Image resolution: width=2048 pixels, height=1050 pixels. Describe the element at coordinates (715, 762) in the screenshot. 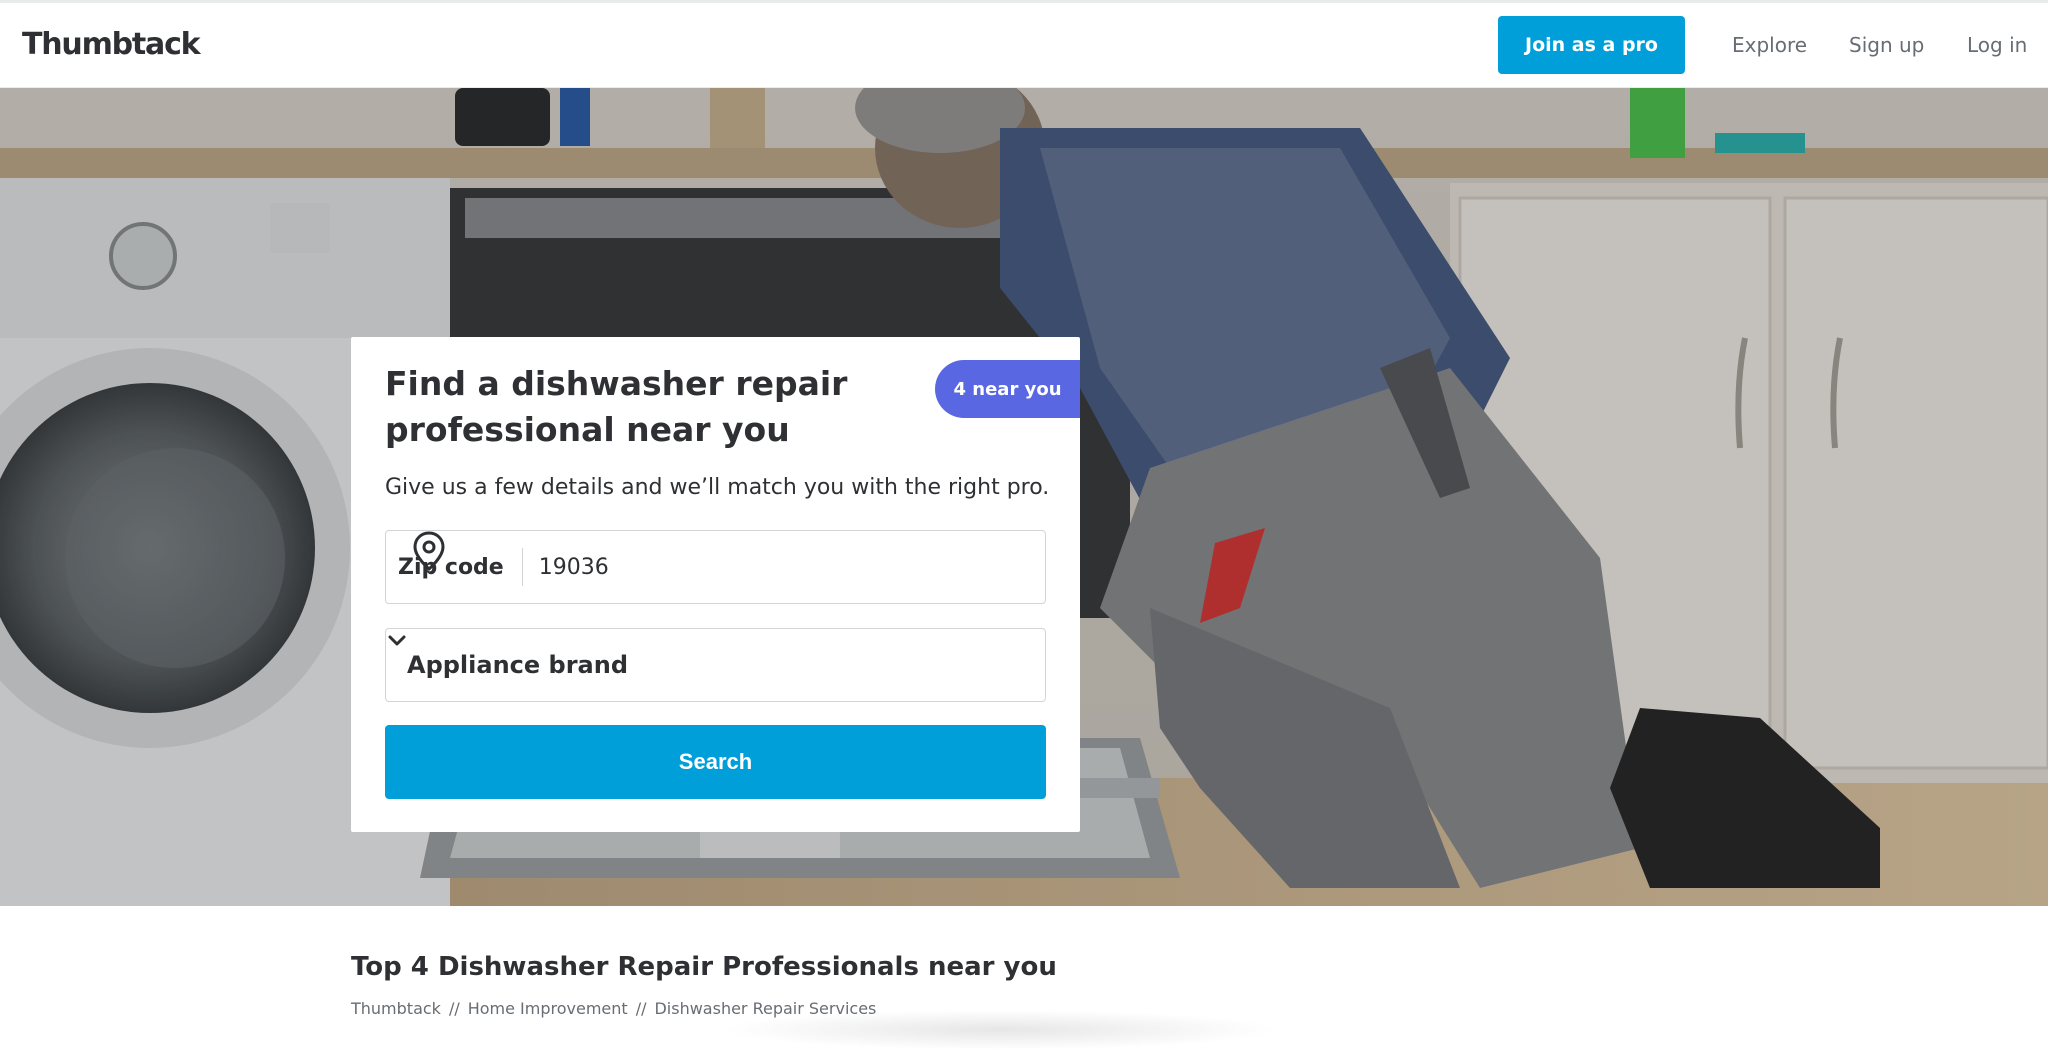

I see `search-button: Search` at that location.